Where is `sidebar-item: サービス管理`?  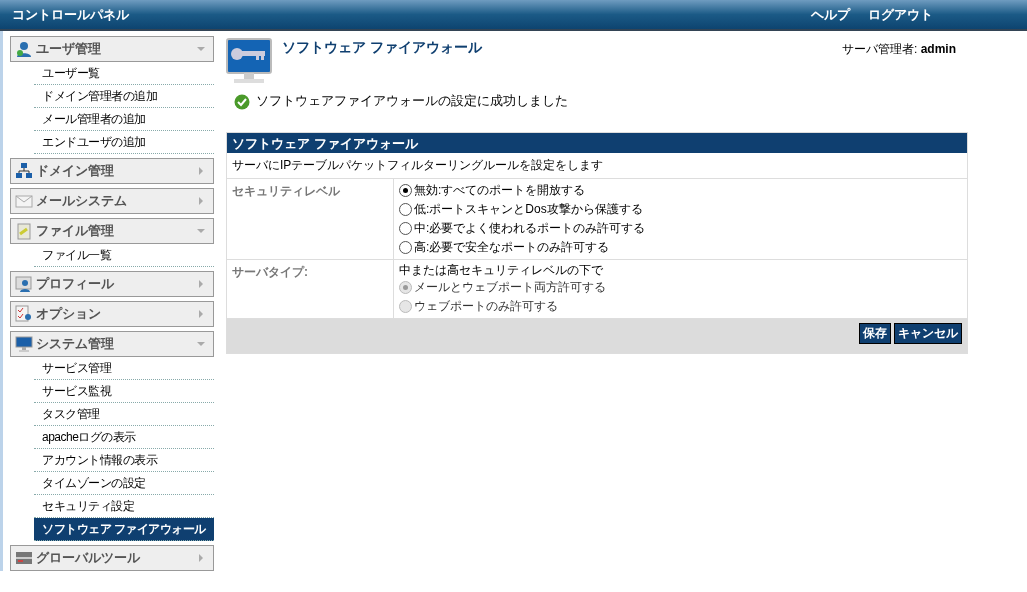 sidebar-item: サービス管理 is located at coordinates (124, 368).